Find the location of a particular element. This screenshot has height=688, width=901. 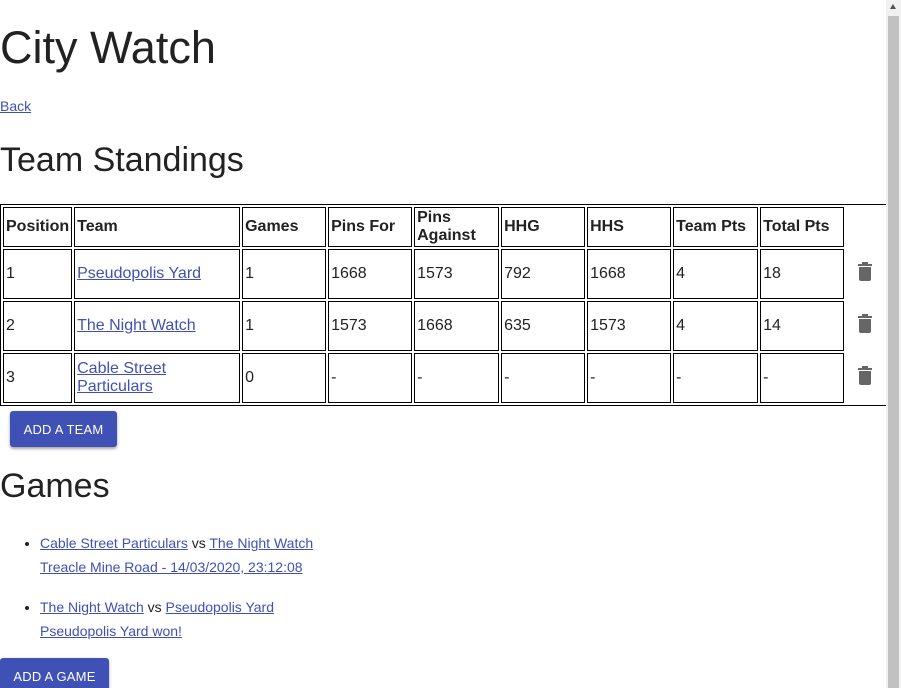

column-header-hhs: HHS is located at coordinates (629, 227).